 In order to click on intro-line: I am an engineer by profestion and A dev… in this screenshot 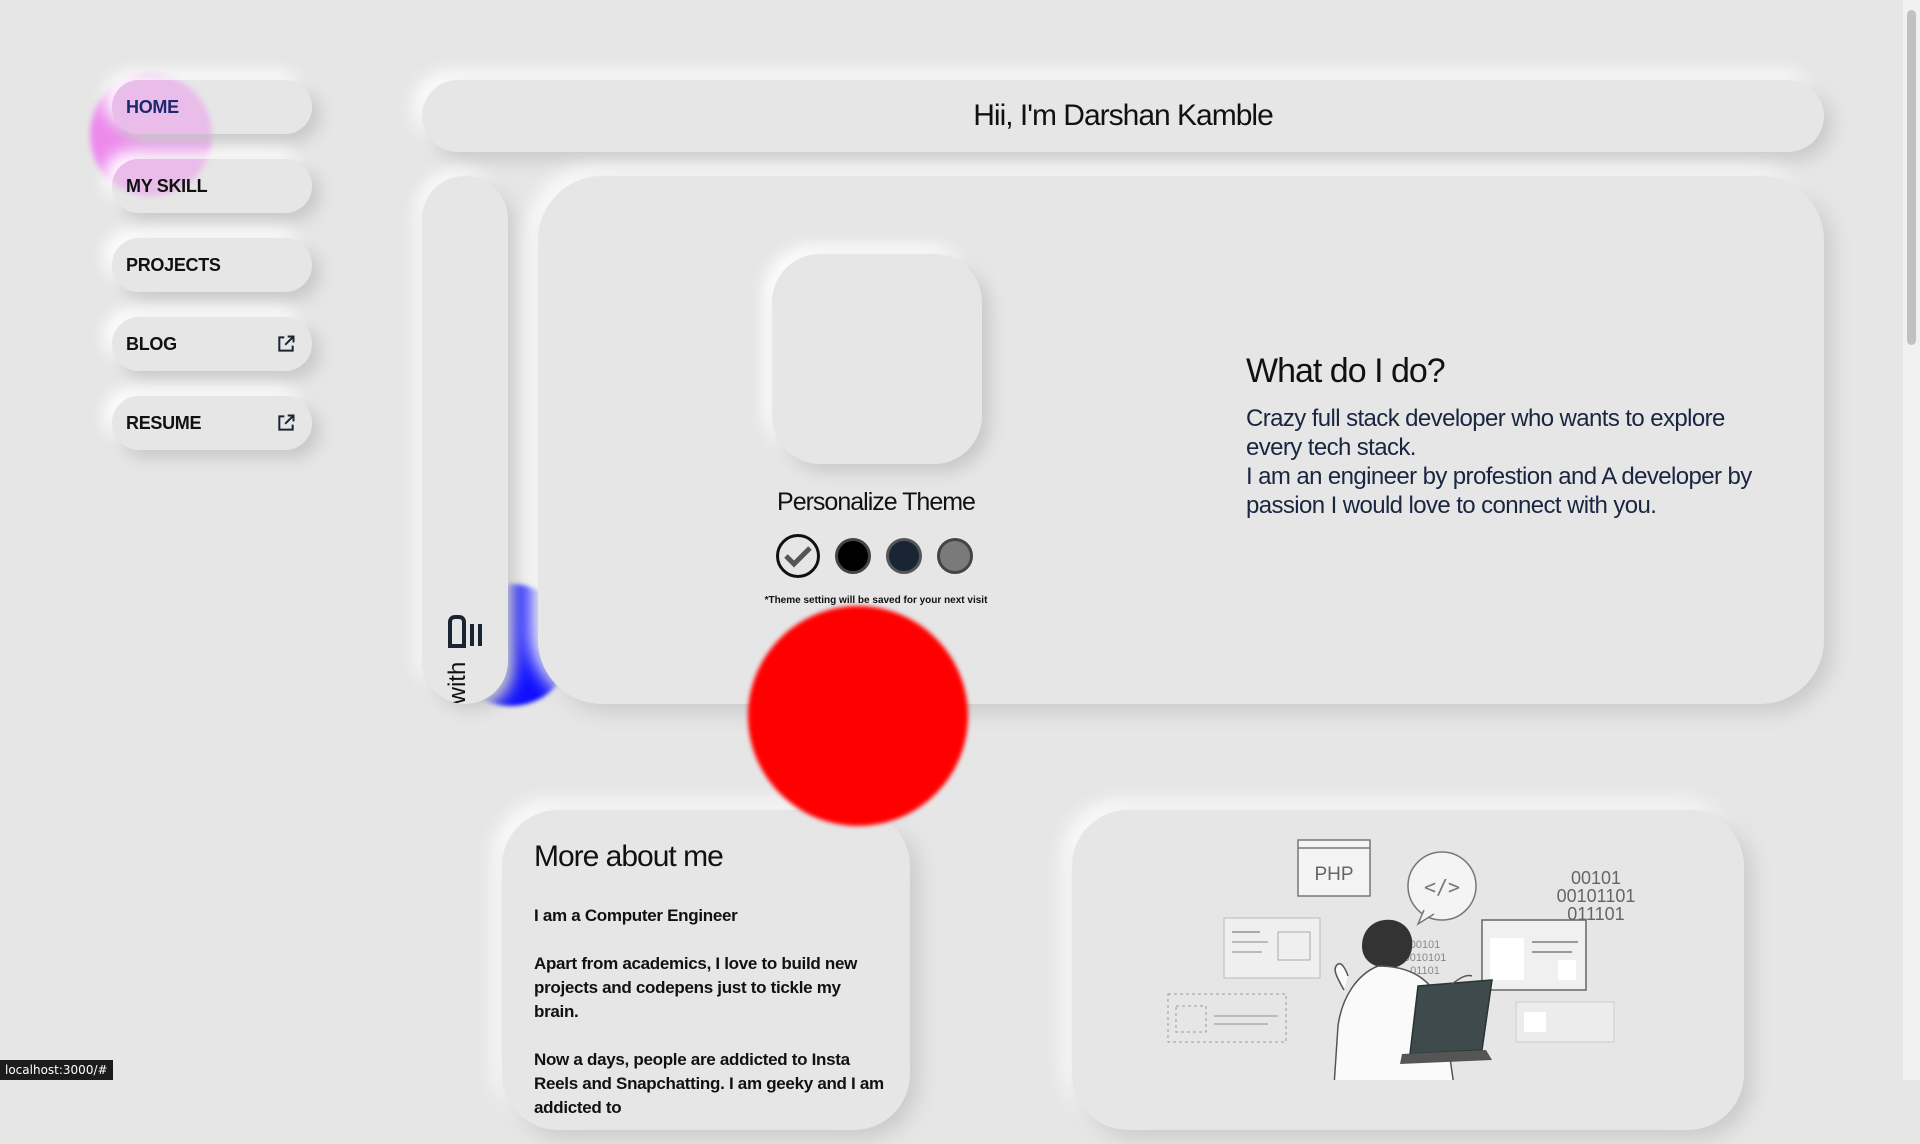, I will do `click(1499, 491)`.